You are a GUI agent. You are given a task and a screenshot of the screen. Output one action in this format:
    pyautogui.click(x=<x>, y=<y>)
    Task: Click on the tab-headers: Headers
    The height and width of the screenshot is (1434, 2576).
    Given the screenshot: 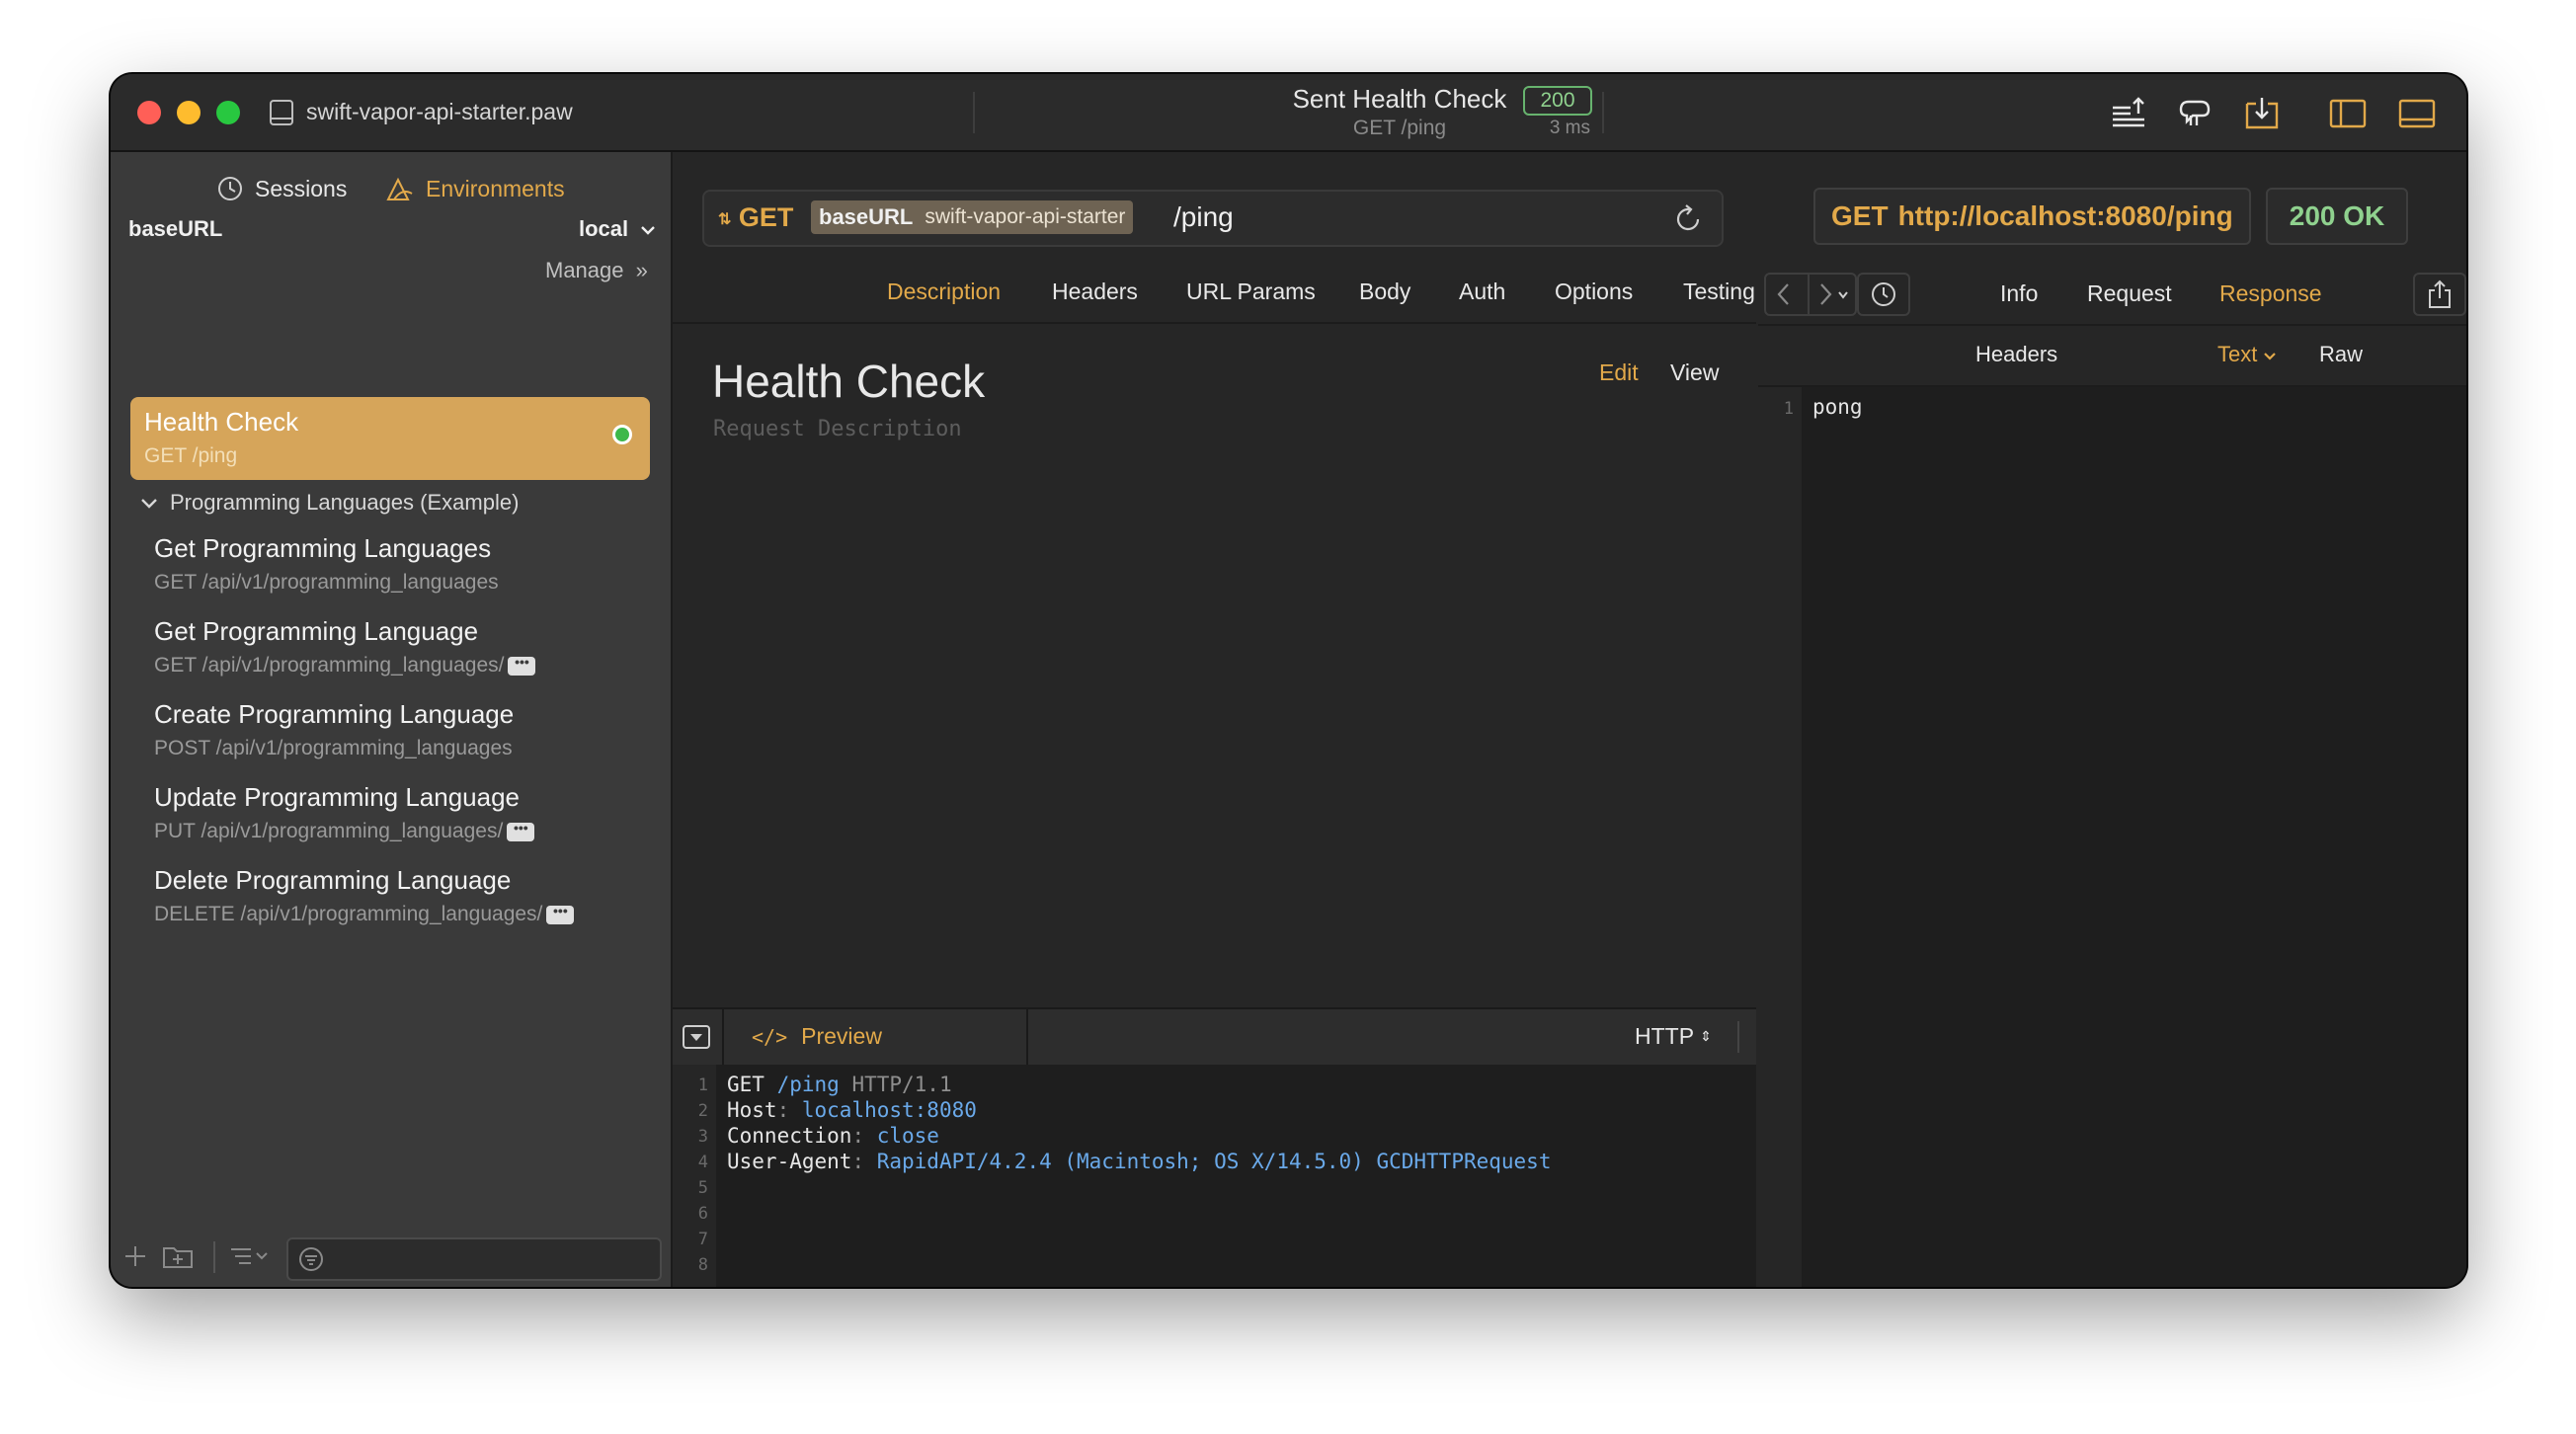 What is the action you would take?
    pyautogui.click(x=1095, y=292)
    